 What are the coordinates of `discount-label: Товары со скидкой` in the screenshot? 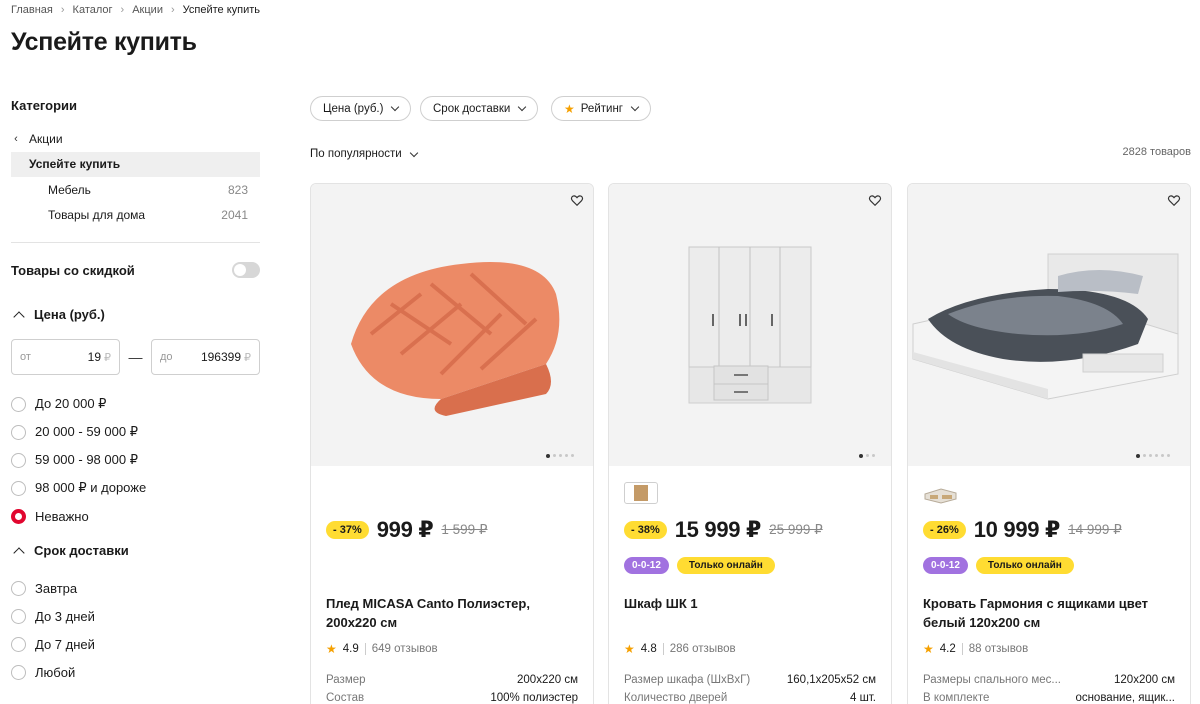 It's located at (73, 270).